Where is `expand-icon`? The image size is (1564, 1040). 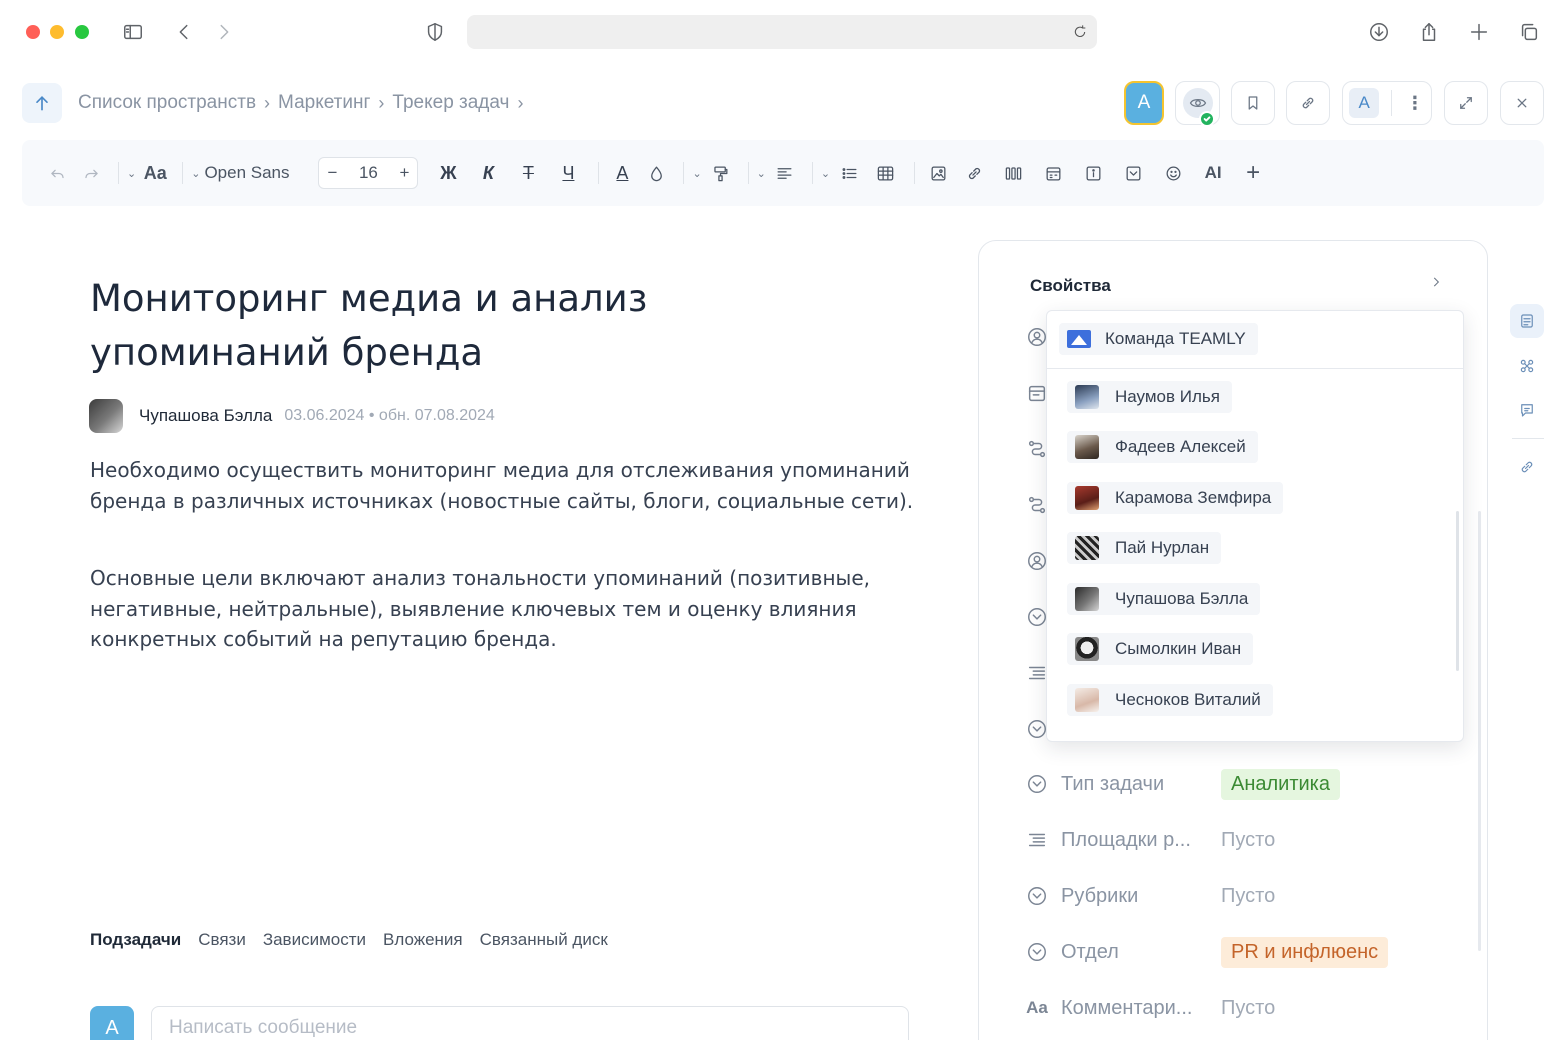 expand-icon is located at coordinates (1466, 103).